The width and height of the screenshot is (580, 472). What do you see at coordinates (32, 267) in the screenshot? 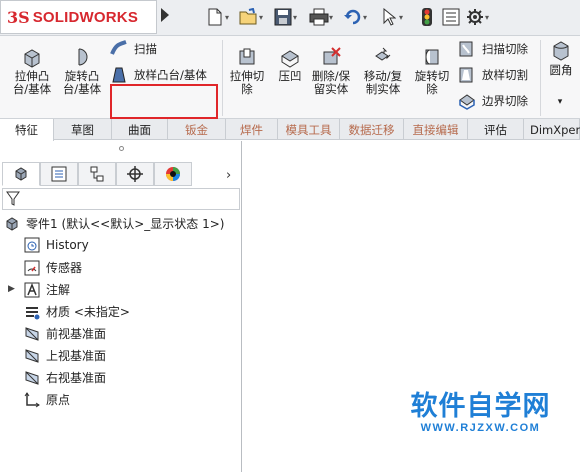
I see `sensor-icon` at bounding box center [32, 267].